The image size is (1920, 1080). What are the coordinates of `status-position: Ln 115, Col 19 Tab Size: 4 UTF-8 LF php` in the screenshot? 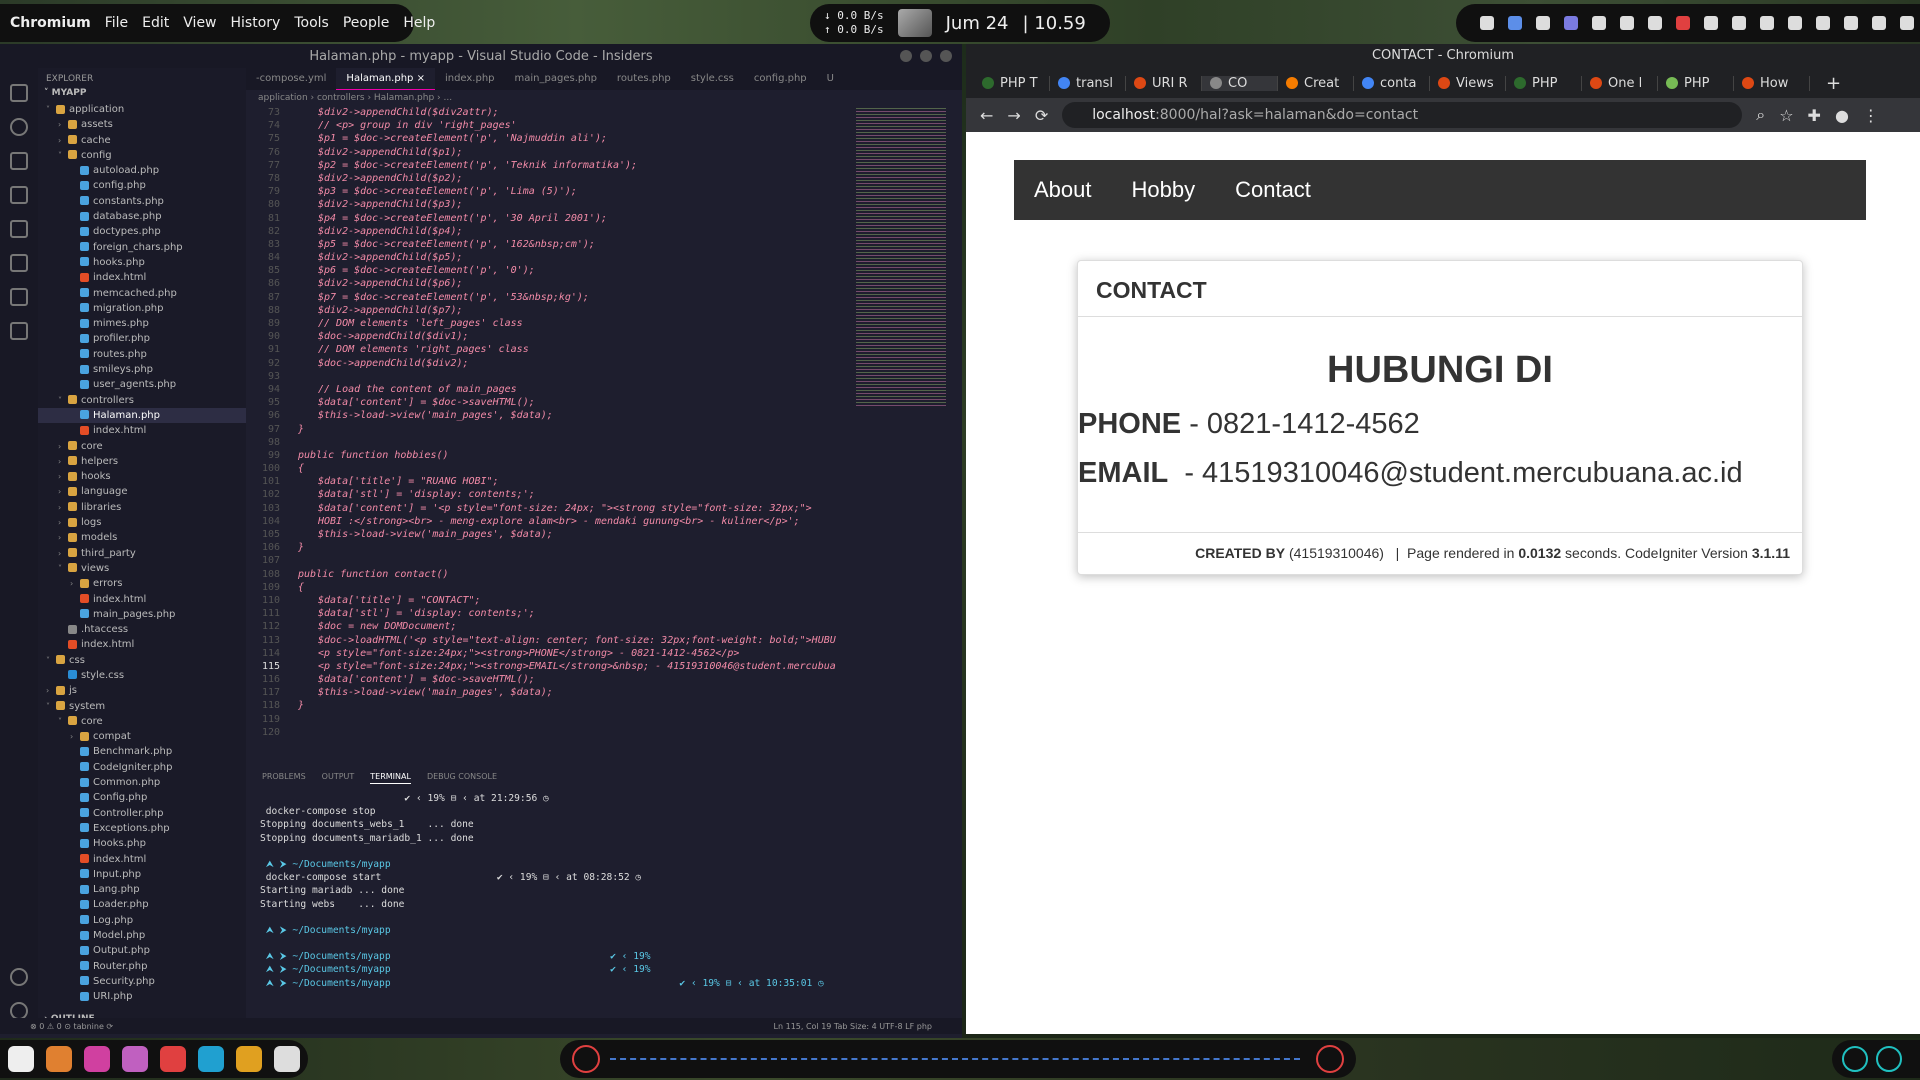 It's located at (853, 1026).